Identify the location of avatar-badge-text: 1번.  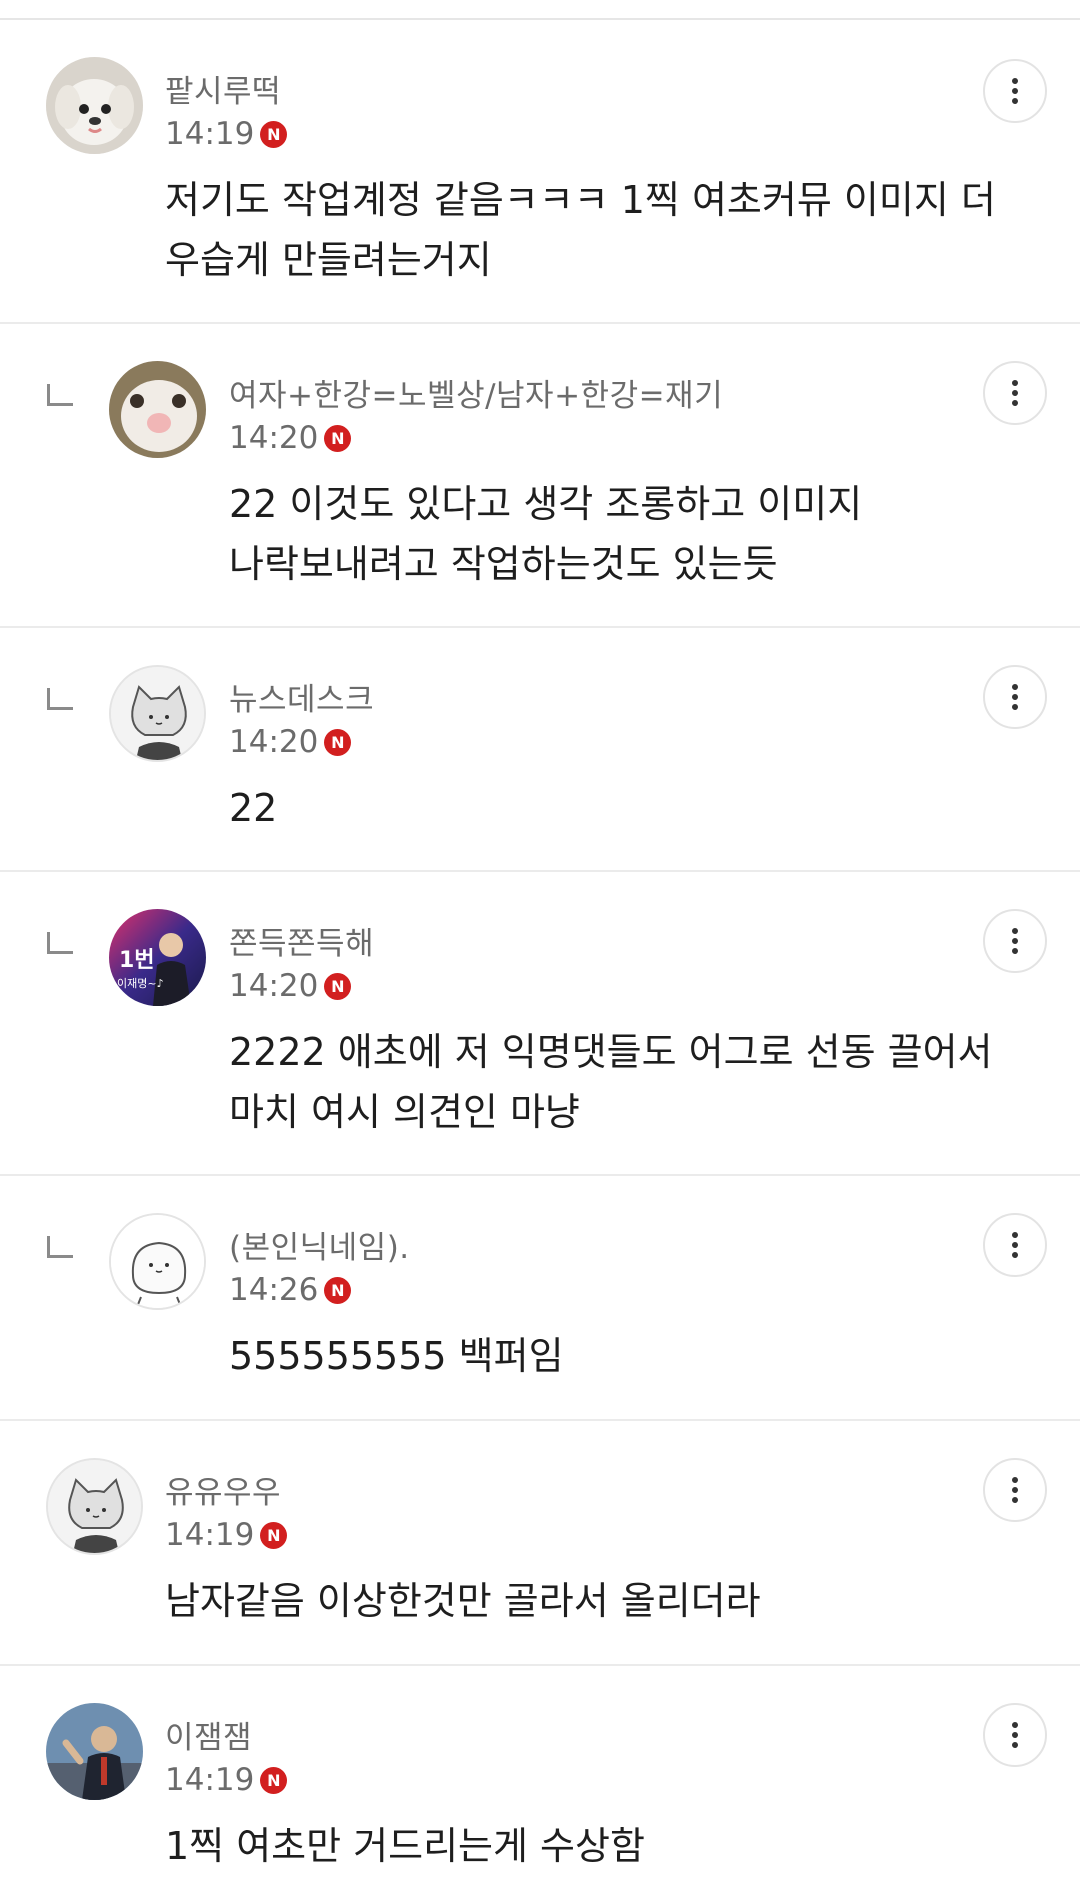
(137, 960).